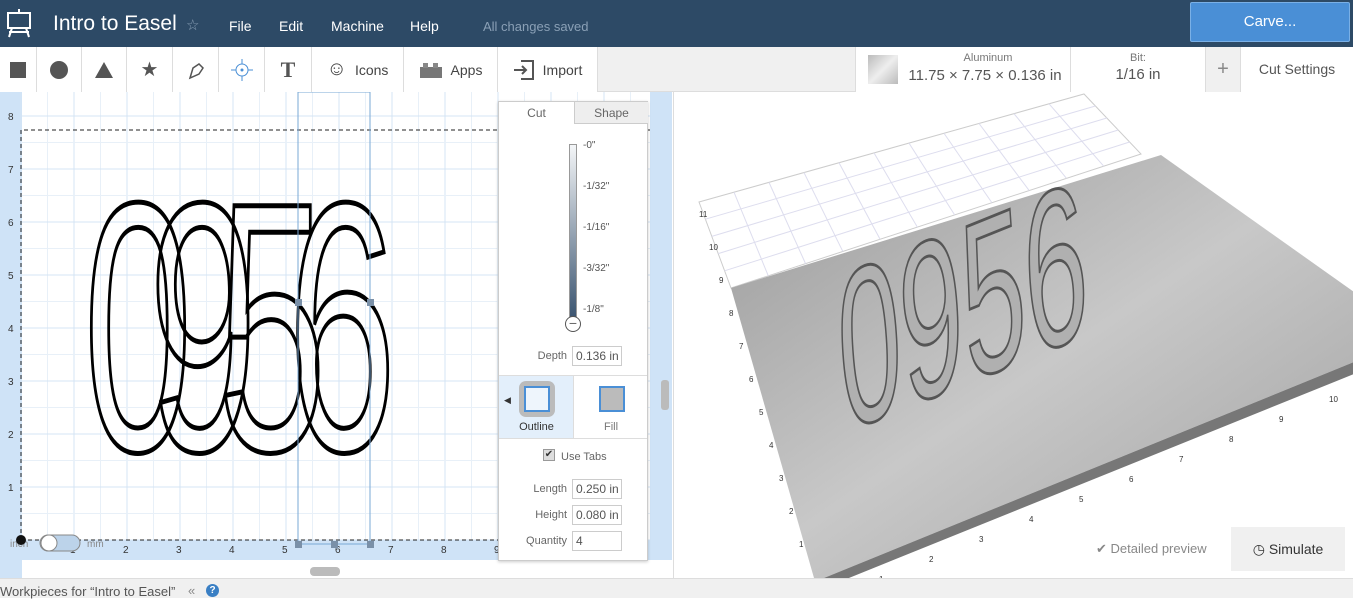 Image resolution: width=1353 pixels, height=599 pixels. I want to click on height-input: 0.080 in, so click(597, 515).